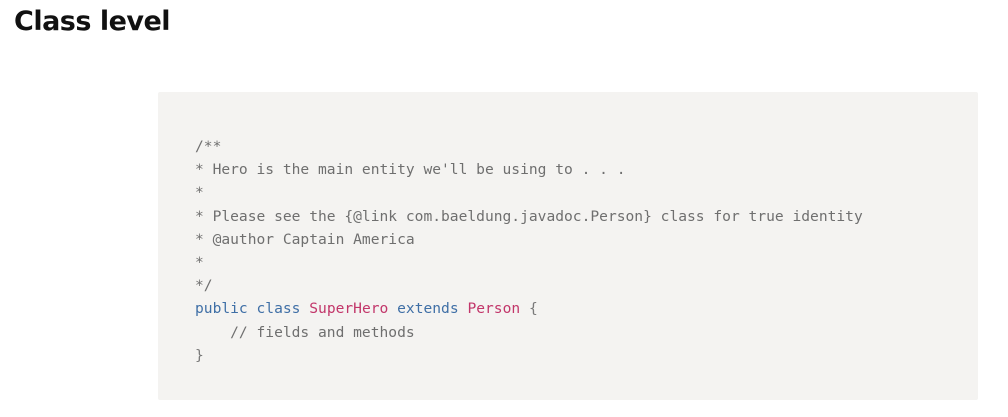 Image resolution: width=1008 pixels, height=417 pixels. What do you see at coordinates (199, 355) in the screenshot?
I see `close-brace: }` at bounding box center [199, 355].